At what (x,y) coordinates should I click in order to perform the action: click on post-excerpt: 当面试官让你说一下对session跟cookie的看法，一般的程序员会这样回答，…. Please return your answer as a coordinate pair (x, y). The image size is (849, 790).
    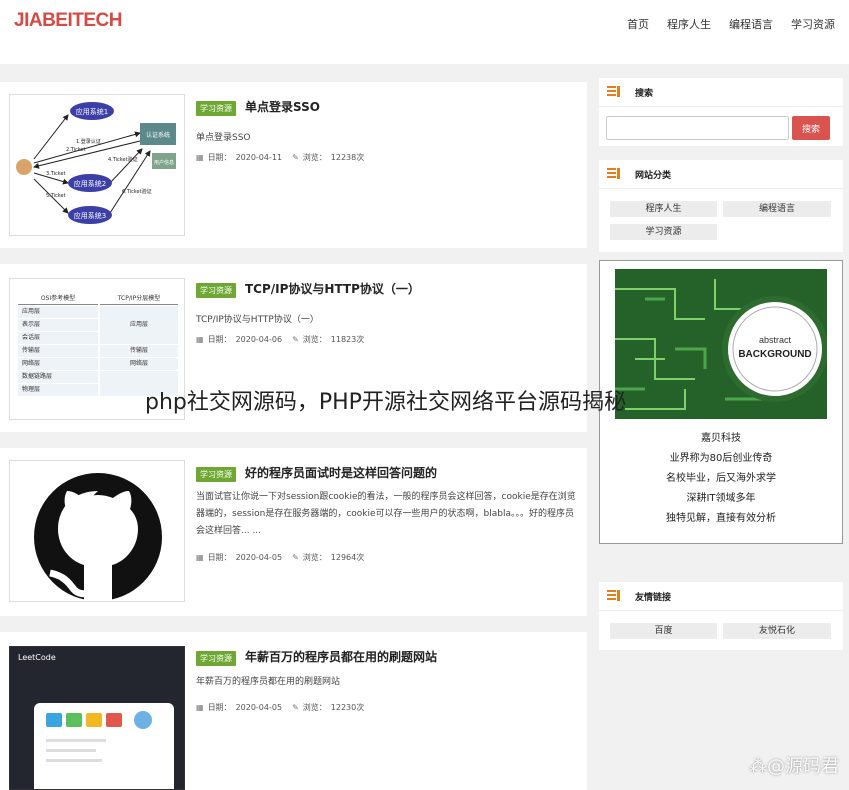
    Looking at the image, I should click on (386, 514).